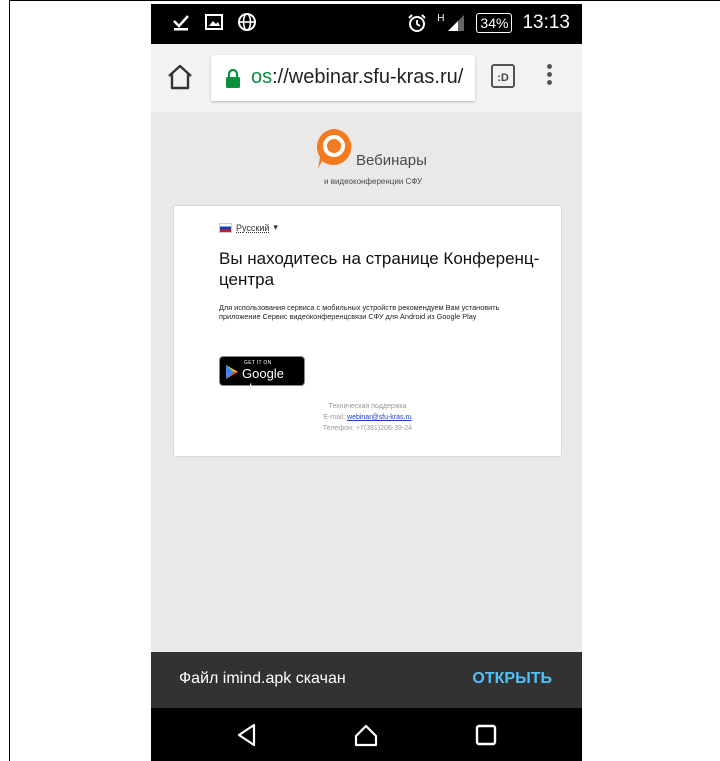 Image resolution: width=720 pixels, height=761 pixels. I want to click on site-logo: Вебинары и видеоконференции СФУ, so click(384, 162).